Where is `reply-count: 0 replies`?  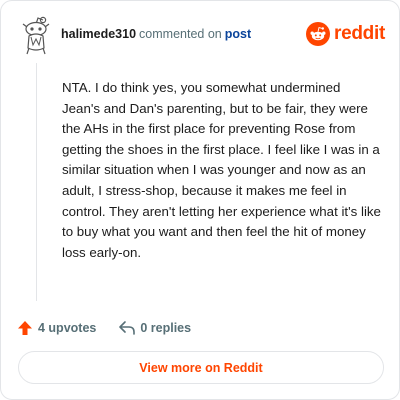
reply-count: 0 replies is located at coordinates (166, 328).